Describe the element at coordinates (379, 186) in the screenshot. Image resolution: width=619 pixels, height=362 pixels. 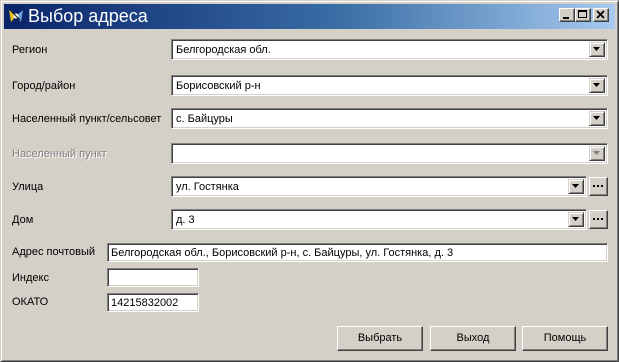
I see `street-combobox: ул. Гостянка` at that location.